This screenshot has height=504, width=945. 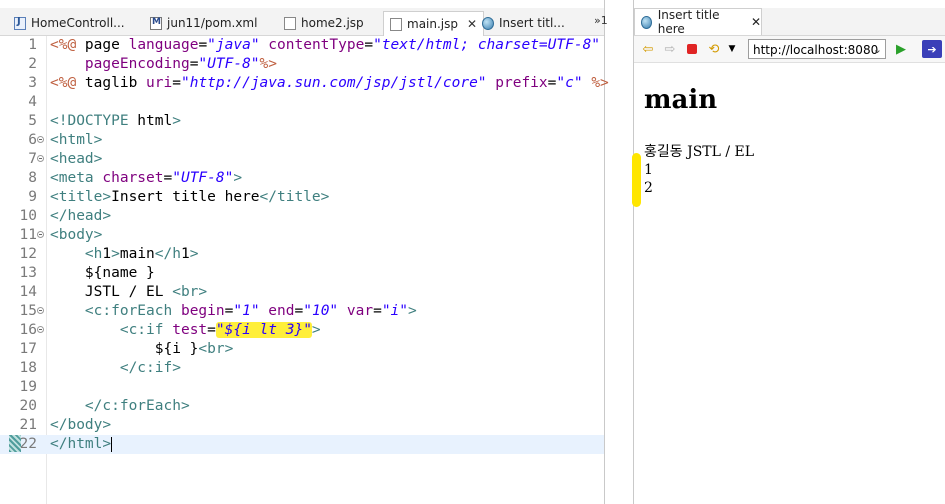 I want to click on line-number: 14, so click(x=28, y=292).